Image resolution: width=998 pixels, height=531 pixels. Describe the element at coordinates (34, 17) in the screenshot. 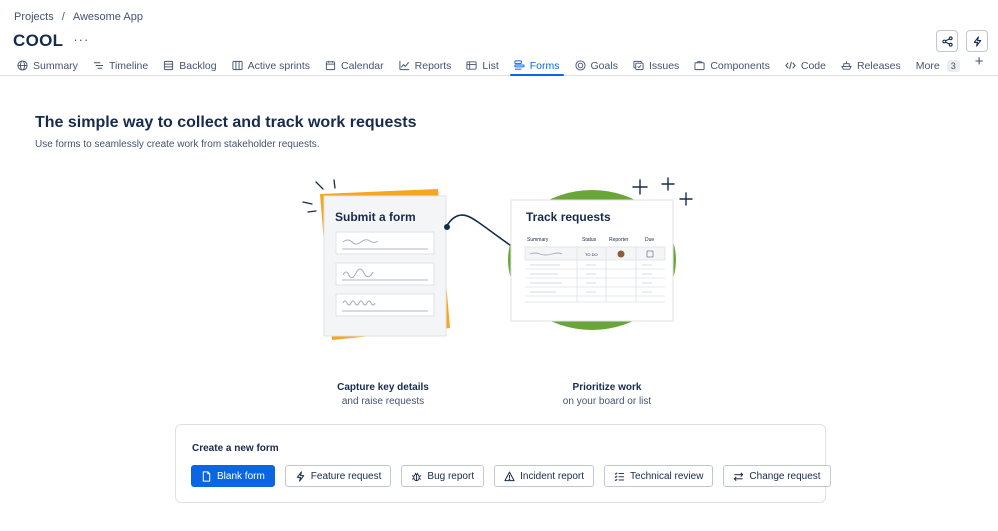

I see `breadcrumb-projects-link: Projects` at that location.